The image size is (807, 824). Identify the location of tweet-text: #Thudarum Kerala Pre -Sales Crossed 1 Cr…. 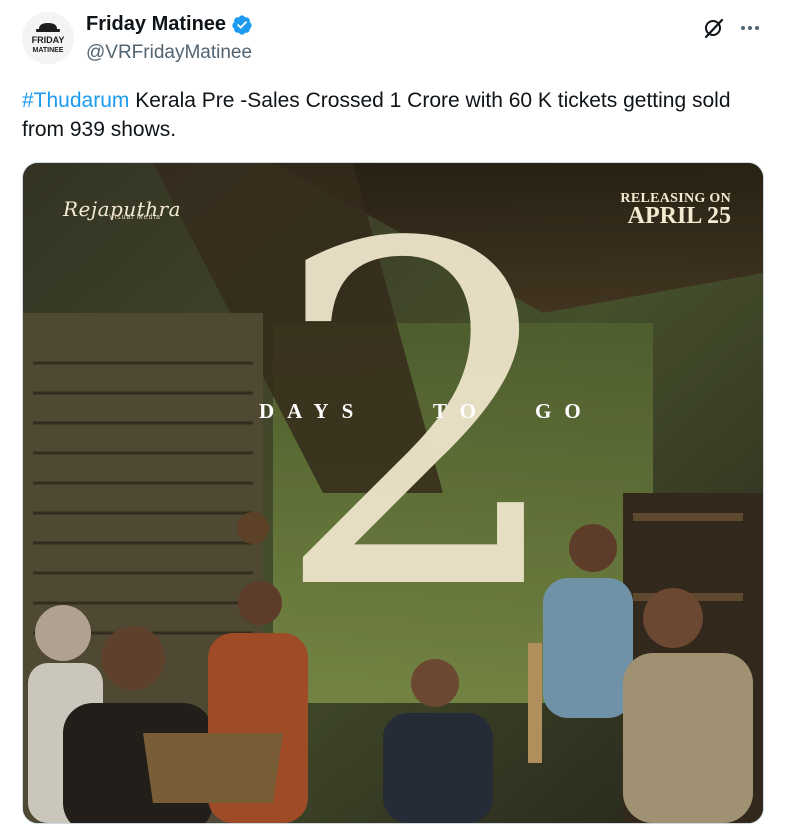
(392, 115).